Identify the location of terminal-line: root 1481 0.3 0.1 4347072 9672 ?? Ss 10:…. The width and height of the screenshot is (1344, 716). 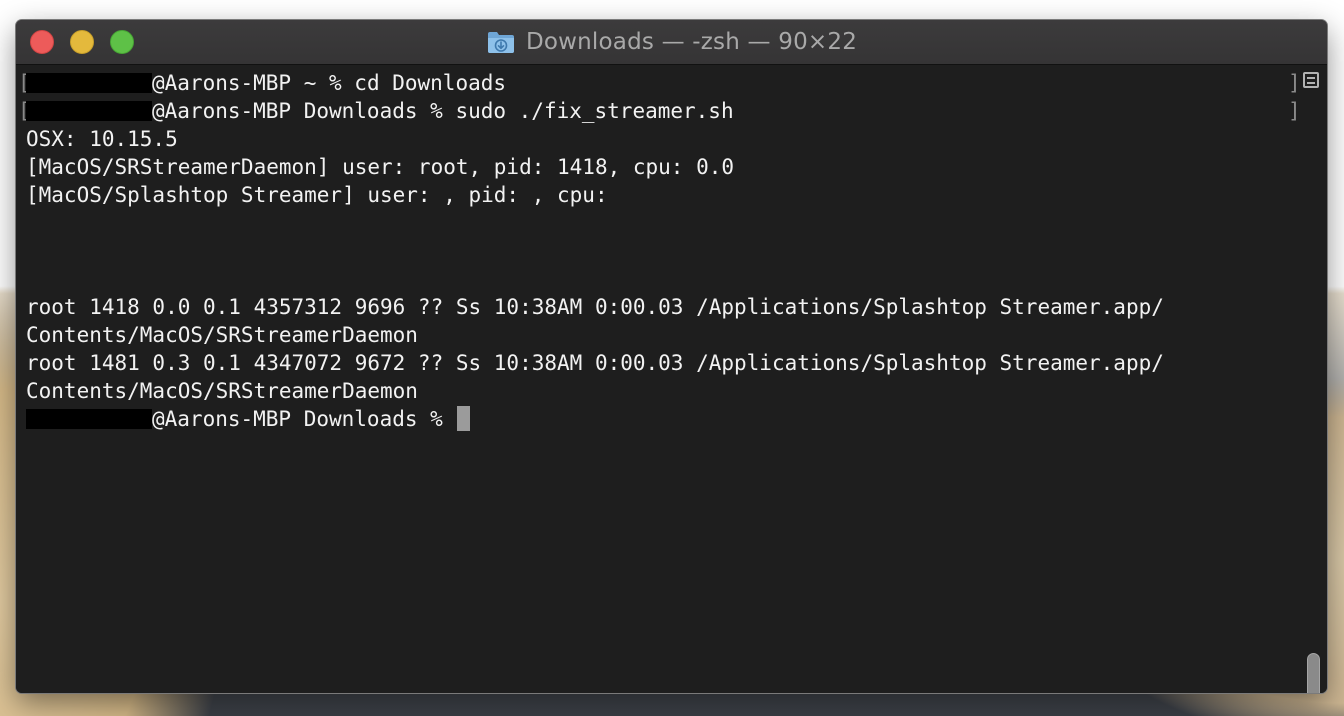
(595, 363).